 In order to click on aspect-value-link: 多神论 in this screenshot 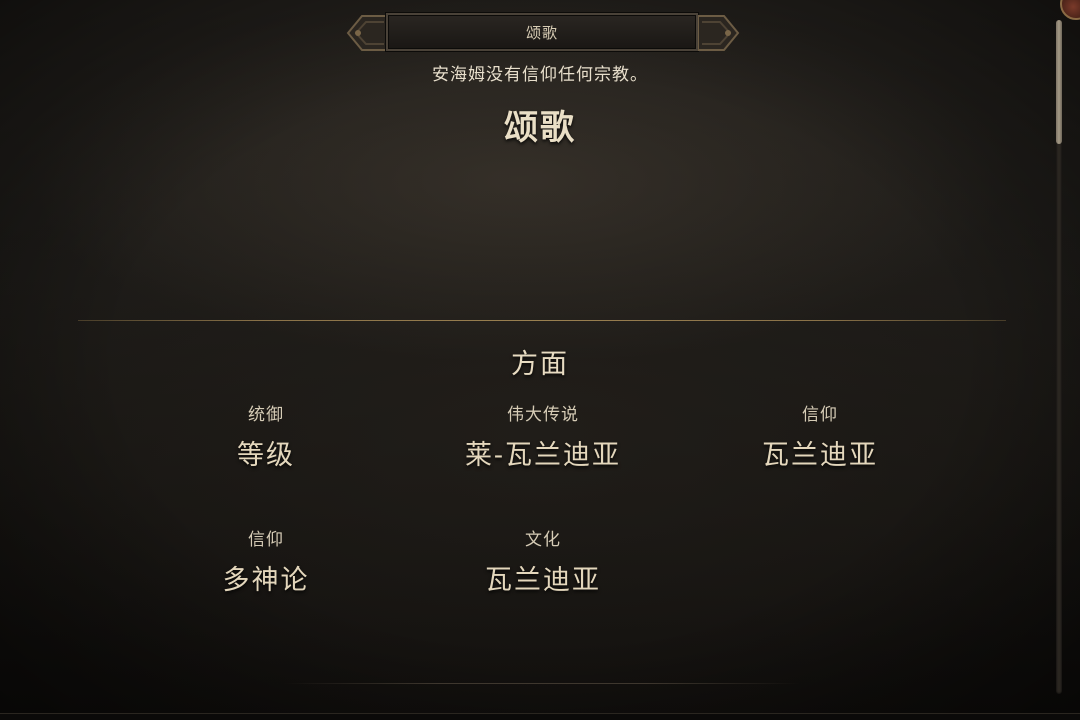, I will do `click(266, 577)`.